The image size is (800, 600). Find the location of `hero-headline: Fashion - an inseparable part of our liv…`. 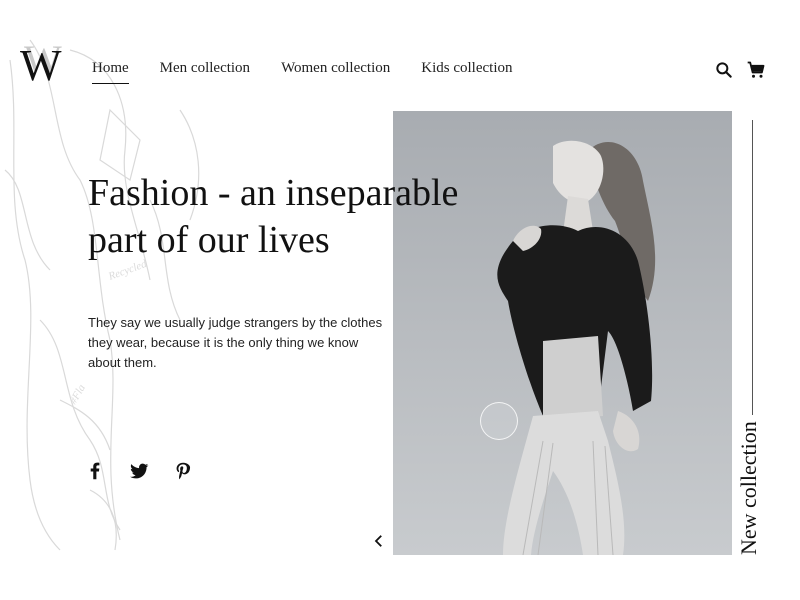

hero-headline: Fashion - an inseparable part of our liv… is located at coordinates (298, 217).